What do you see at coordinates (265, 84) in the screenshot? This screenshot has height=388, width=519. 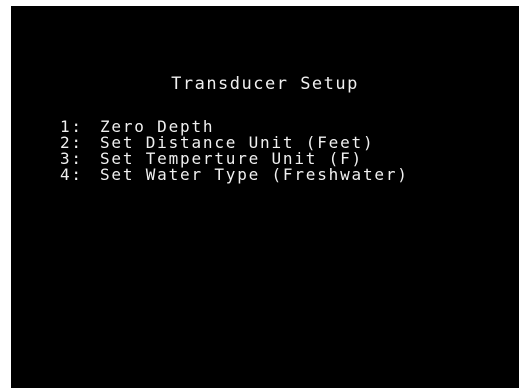 I see `menu-title: Transducer Setup` at bounding box center [265, 84].